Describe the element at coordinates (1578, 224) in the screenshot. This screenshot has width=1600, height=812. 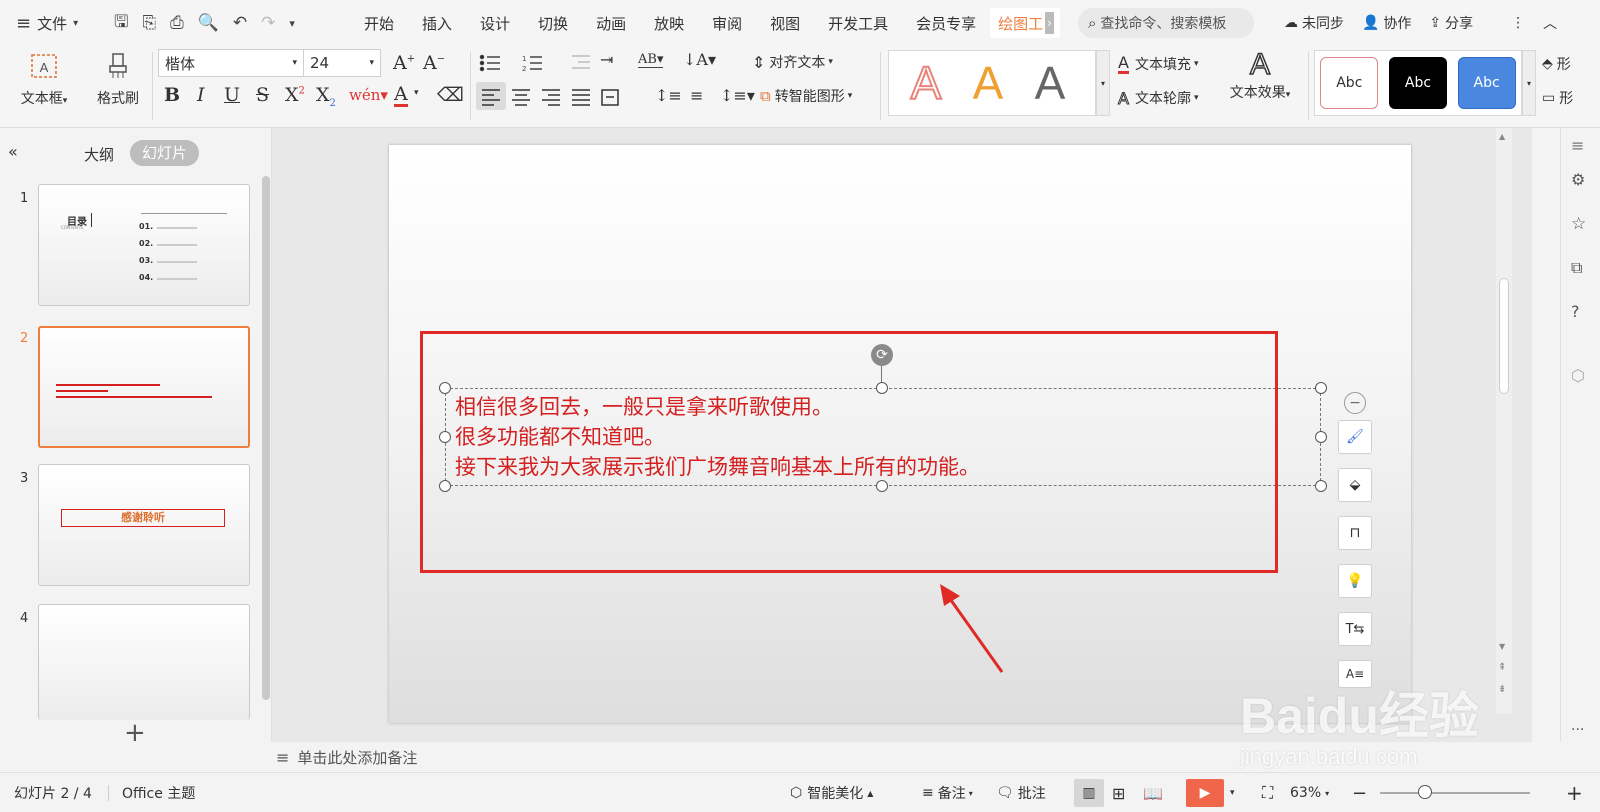
I see `star-icon: ☆` at that location.